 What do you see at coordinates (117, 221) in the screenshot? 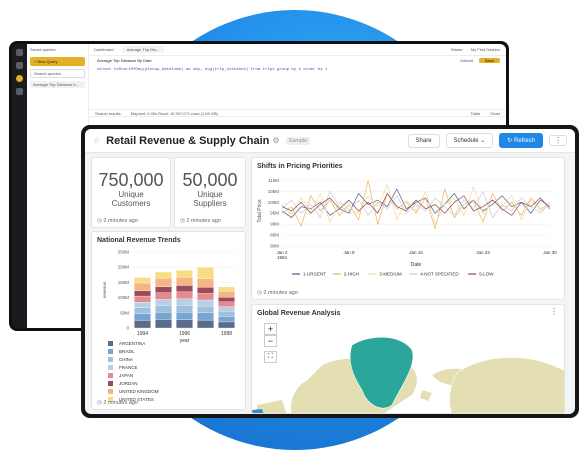
I see `customers-updated: ◷ 2 minutes ago` at bounding box center [117, 221].